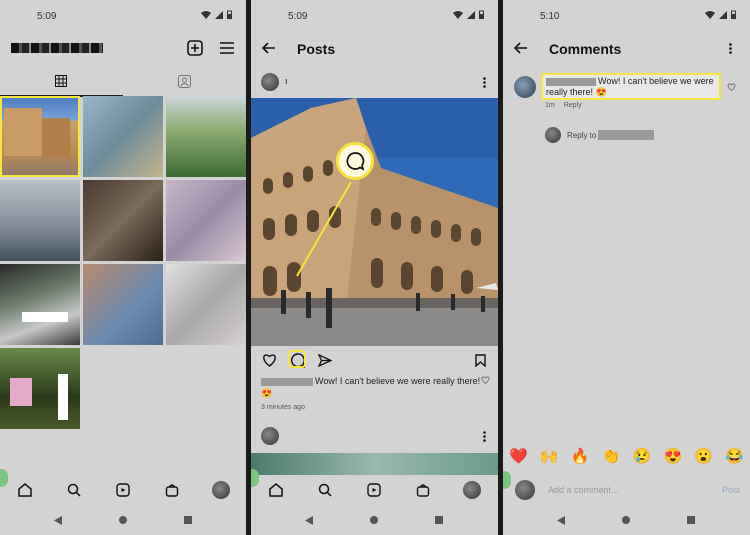  Describe the element at coordinates (374, 464) in the screenshot. I see `next-post-image-peek` at that location.